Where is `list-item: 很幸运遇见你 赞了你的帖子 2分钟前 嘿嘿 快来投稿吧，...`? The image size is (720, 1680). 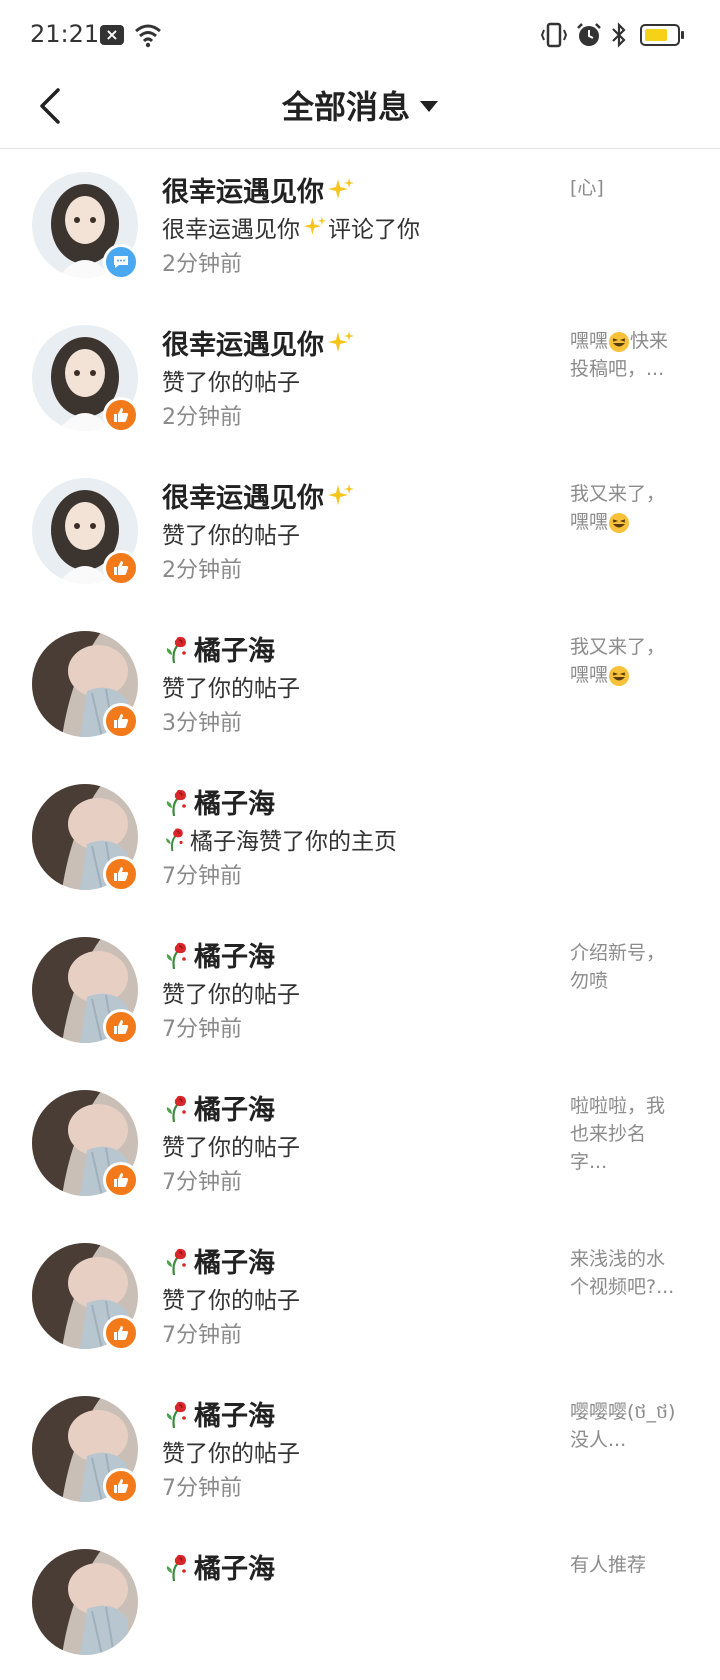 list-item: 很幸运遇见你 赞了你的帖子 2分钟前 嘿嘿 快来投稿吧，... is located at coordinates (360, 379).